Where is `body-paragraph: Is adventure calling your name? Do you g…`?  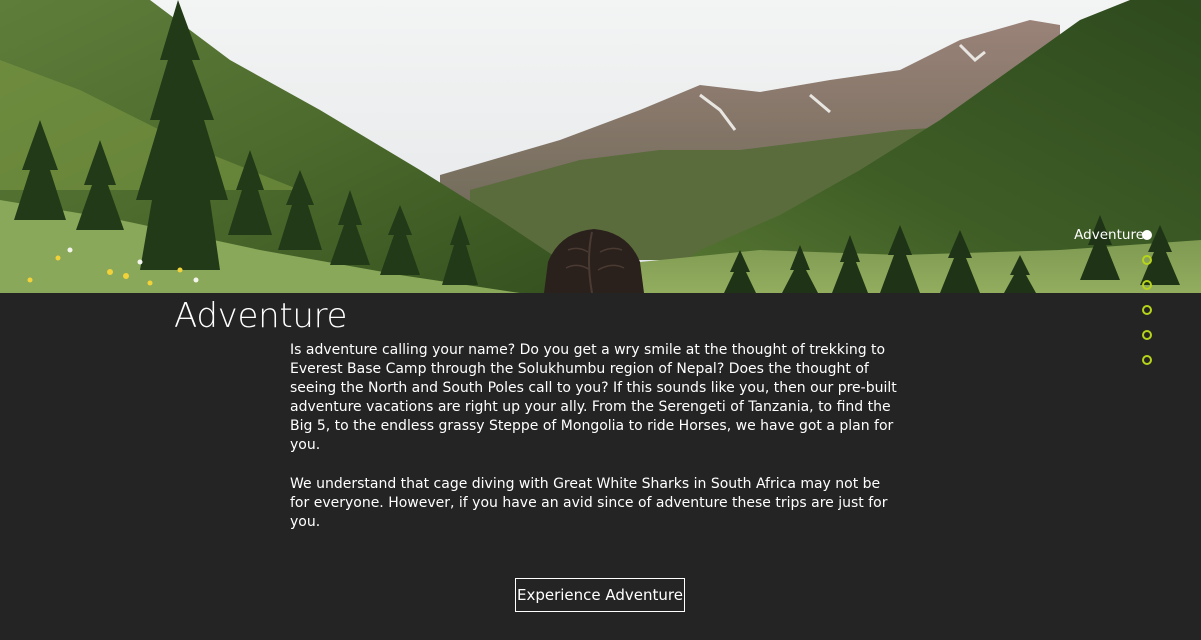 body-paragraph: Is adventure calling your name? Do you g… is located at coordinates (593, 398).